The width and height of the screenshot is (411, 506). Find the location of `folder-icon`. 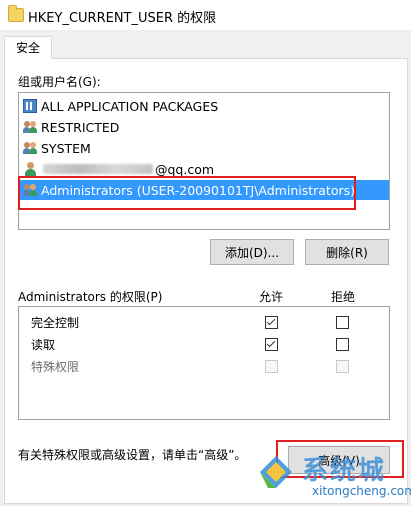

folder-icon is located at coordinates (16, 13).